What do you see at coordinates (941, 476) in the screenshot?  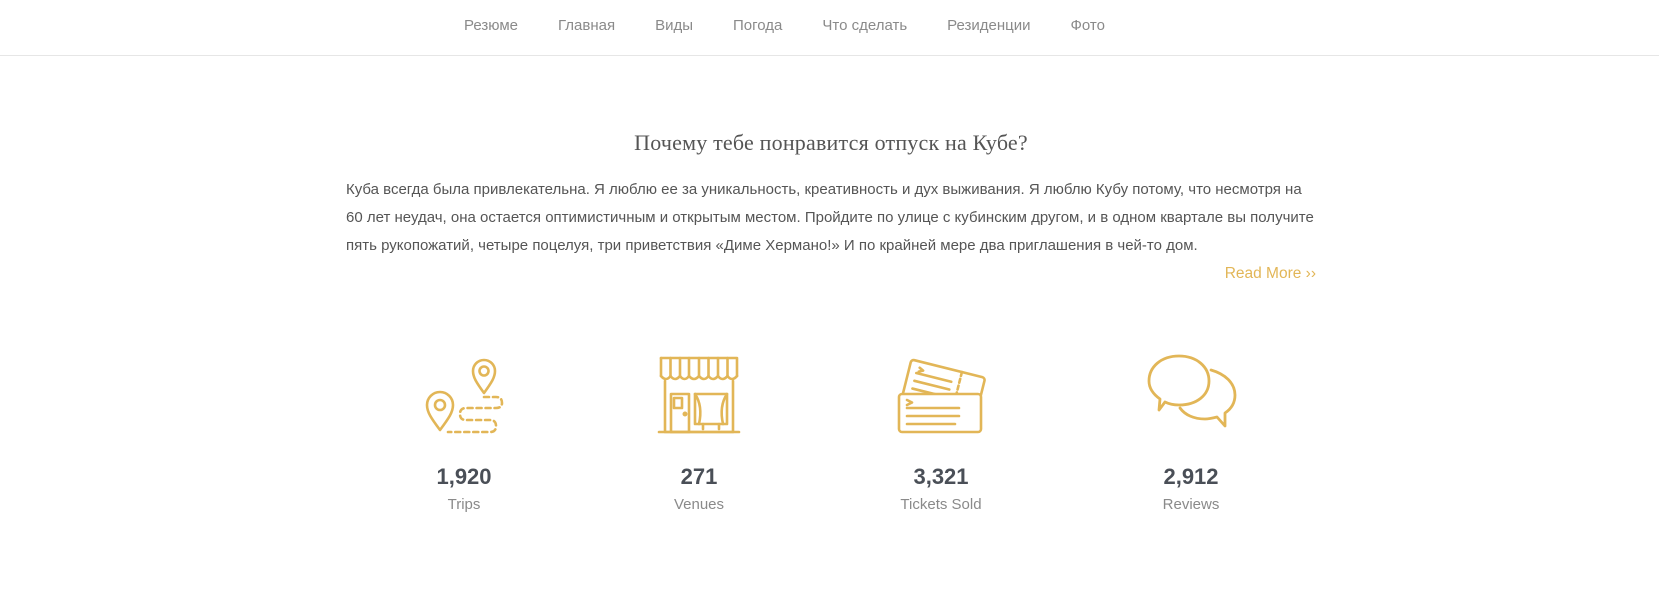 I see `stat-value: 3,321` at bounding box center [941, 476].